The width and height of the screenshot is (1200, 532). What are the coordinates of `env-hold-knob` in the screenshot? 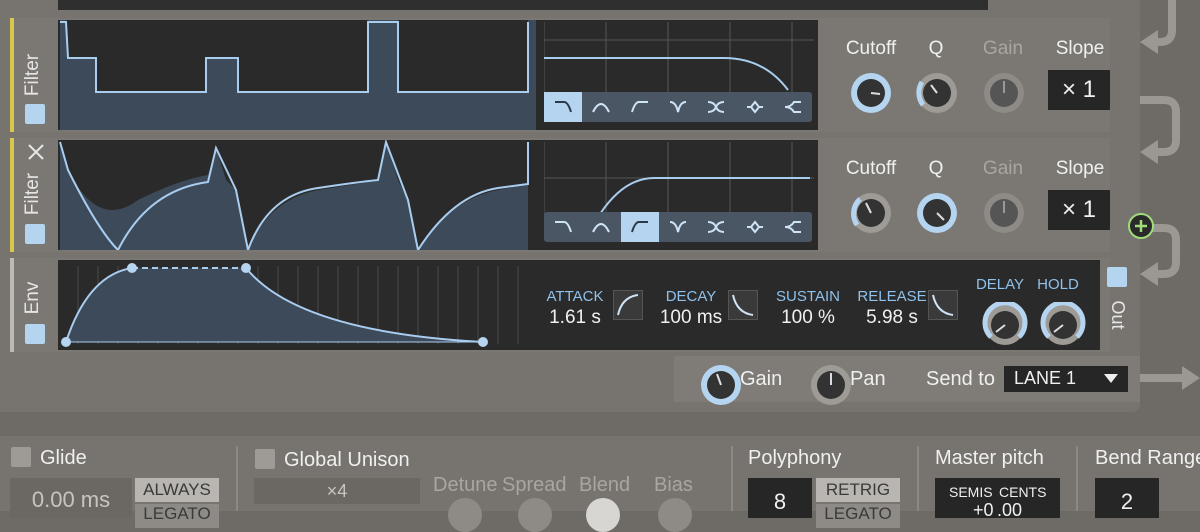 It's located at (1063, 322).